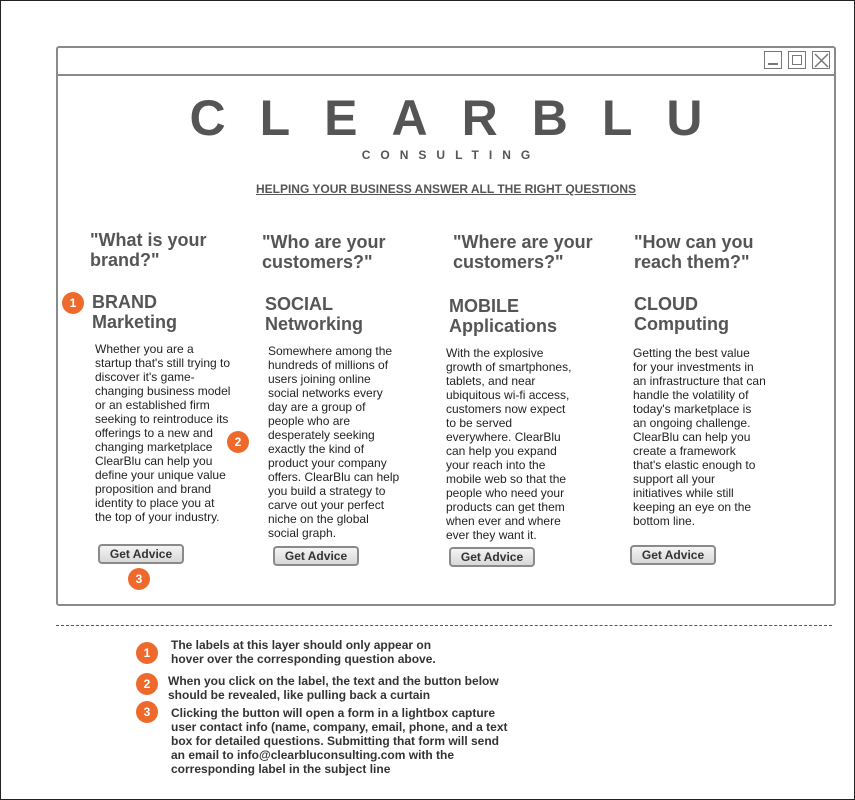  What do you see at coordinates (821, 60) in the screenshot?
I see `close-icon` at bounding box center [821, 60].